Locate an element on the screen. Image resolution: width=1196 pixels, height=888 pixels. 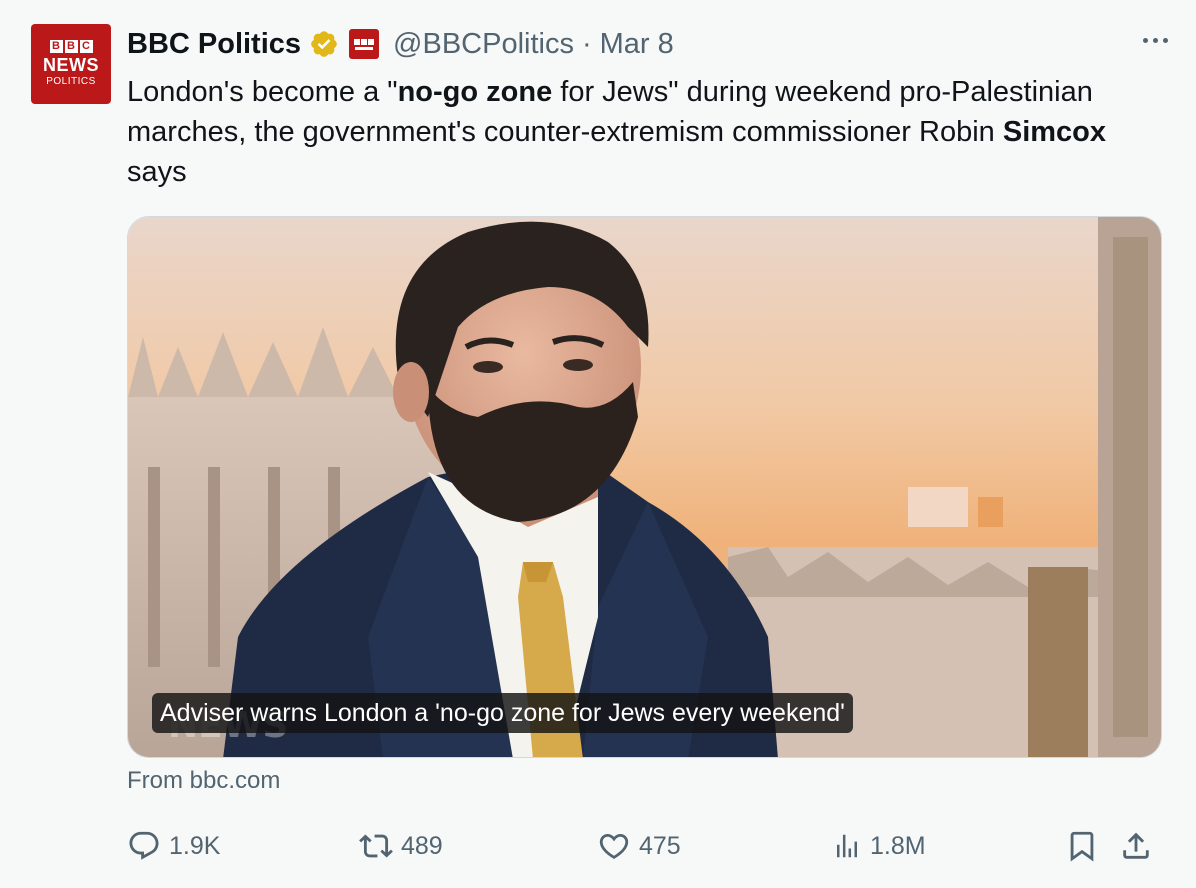
views-button: 1.8M is located at coordinates (879, 846).